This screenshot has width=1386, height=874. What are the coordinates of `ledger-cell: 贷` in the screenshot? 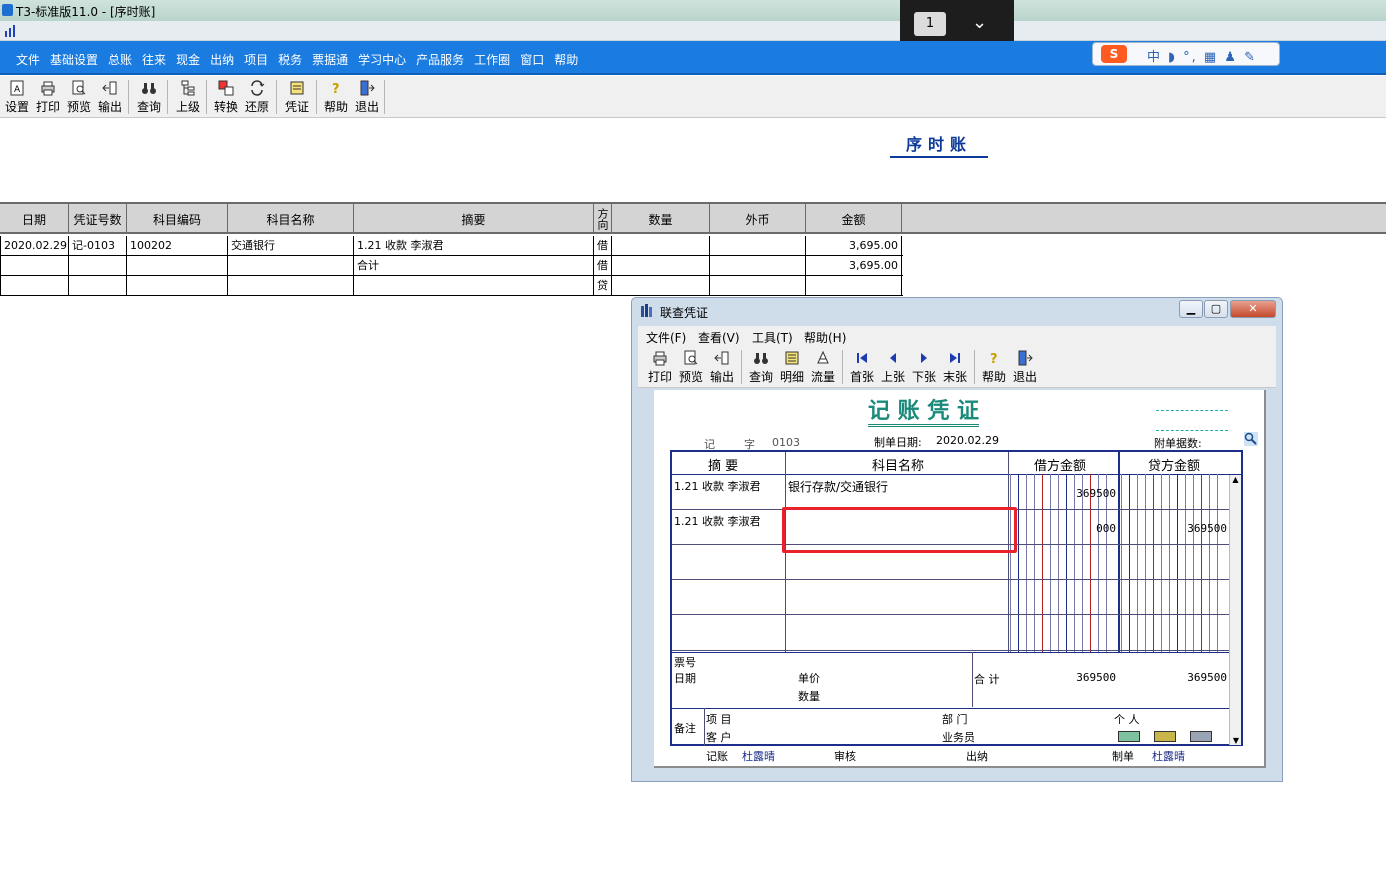 It's located at (603, 286).